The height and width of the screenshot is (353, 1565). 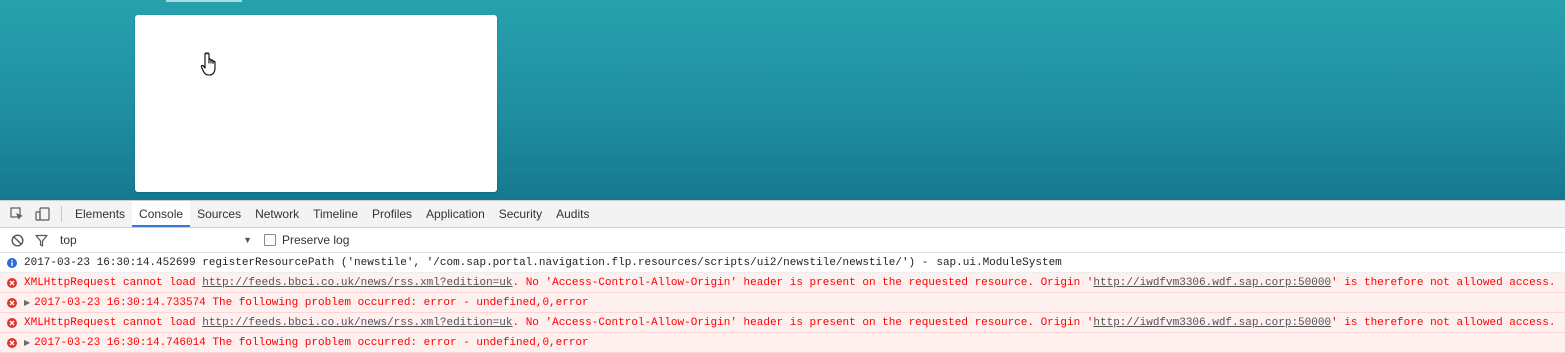 I want to click on tab-console: Console, so click(x=161, y=214).